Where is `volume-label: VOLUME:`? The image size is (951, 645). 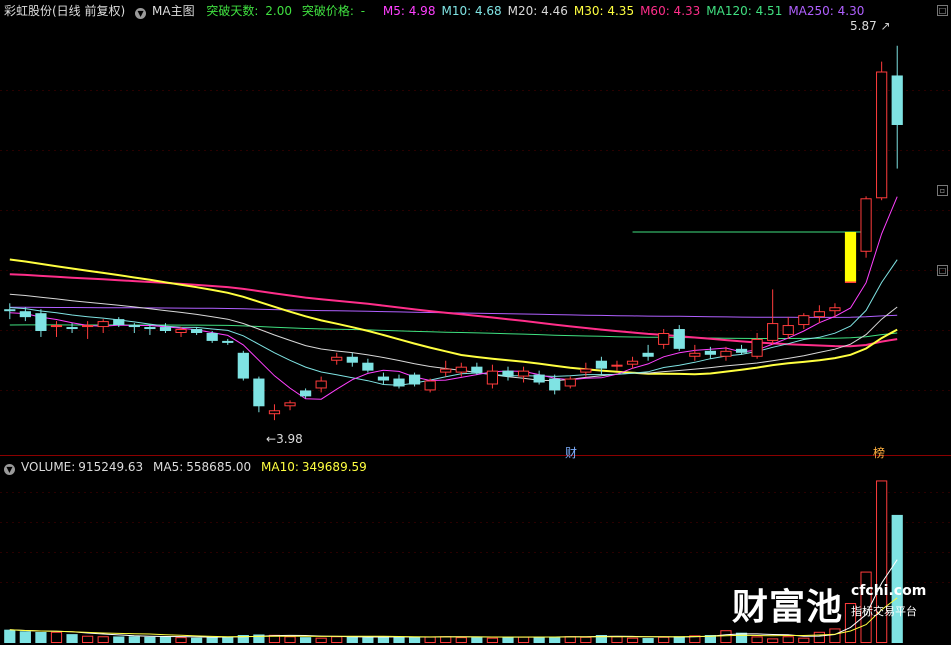
volume-label: VOLUME: is located at coordinates (48, 467).